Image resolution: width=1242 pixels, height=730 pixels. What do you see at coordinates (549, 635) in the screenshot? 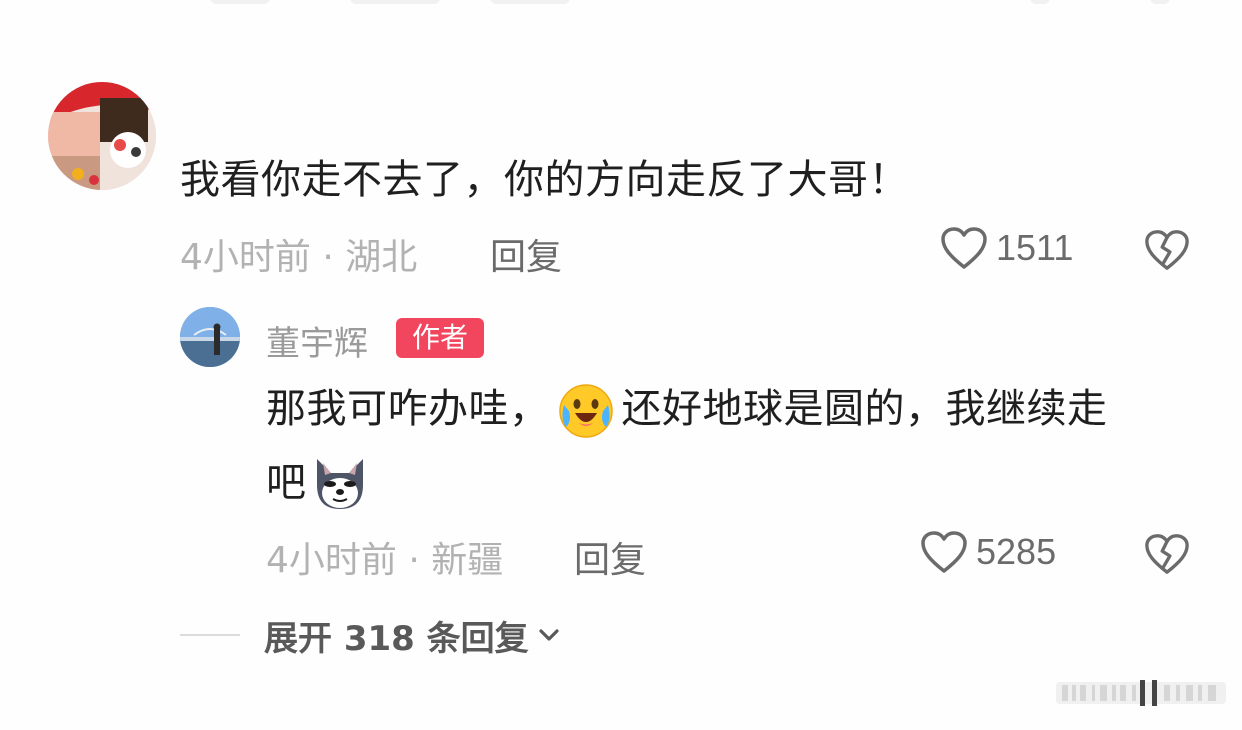
I see `chevron-down-icon` at bounding box center [549, 635].